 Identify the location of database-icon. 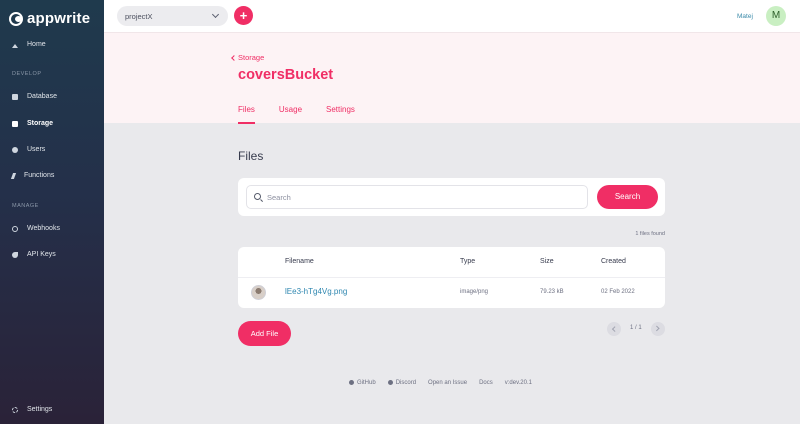
(15, 96).